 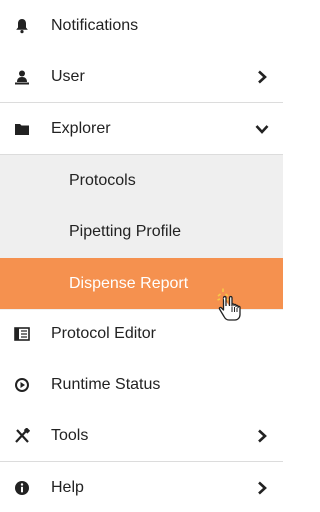 I want to click on menu-item-label: Notifications, so click(x=95, y=25).